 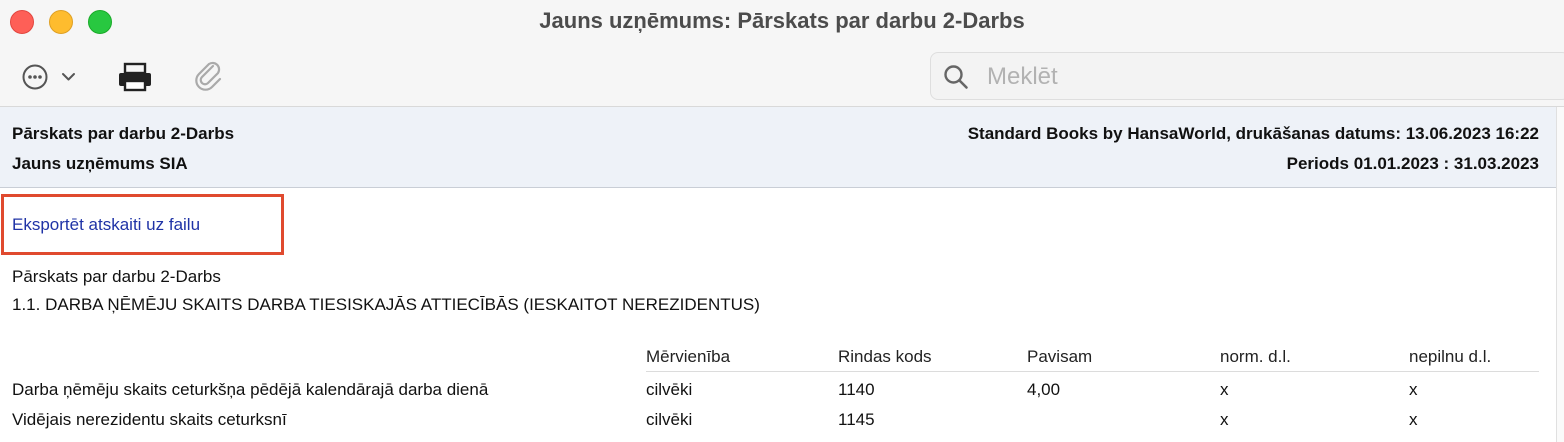 I want to click on table-cell-total: 4,00, so click(x=1044, y=389).